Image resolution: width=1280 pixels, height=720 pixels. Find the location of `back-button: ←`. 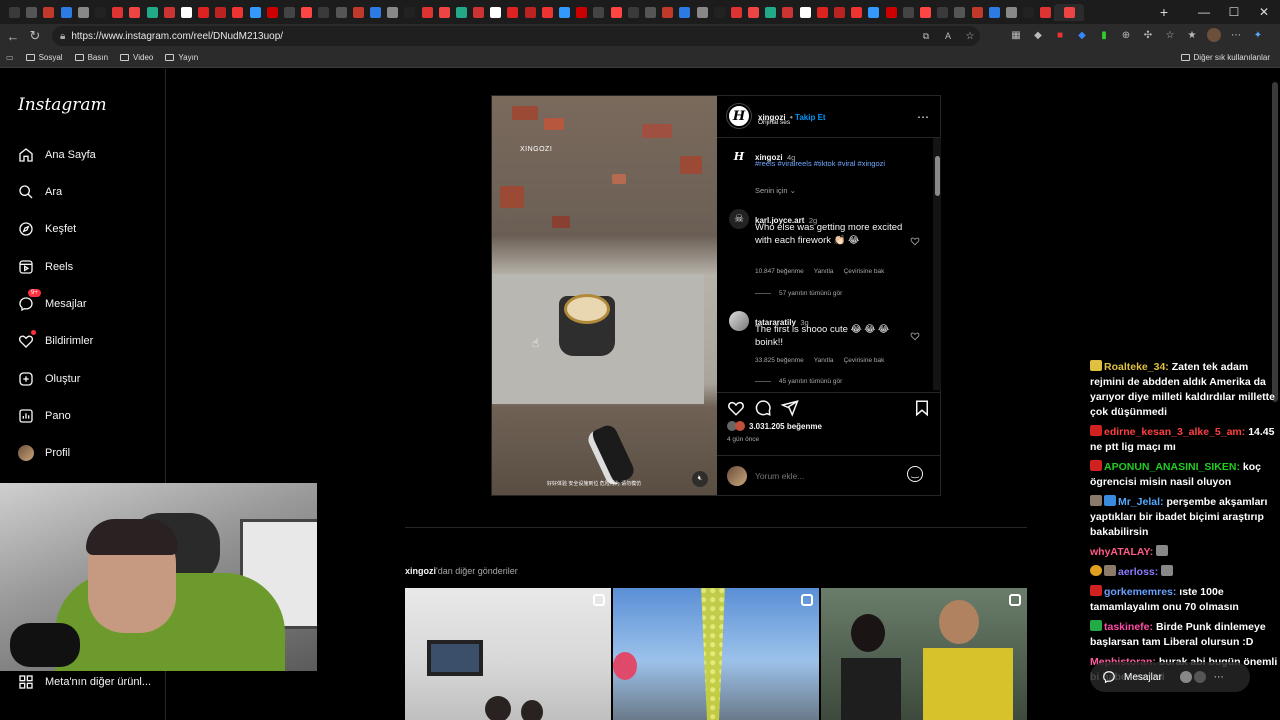

back-button: ← is located at coordinates (13, 36).